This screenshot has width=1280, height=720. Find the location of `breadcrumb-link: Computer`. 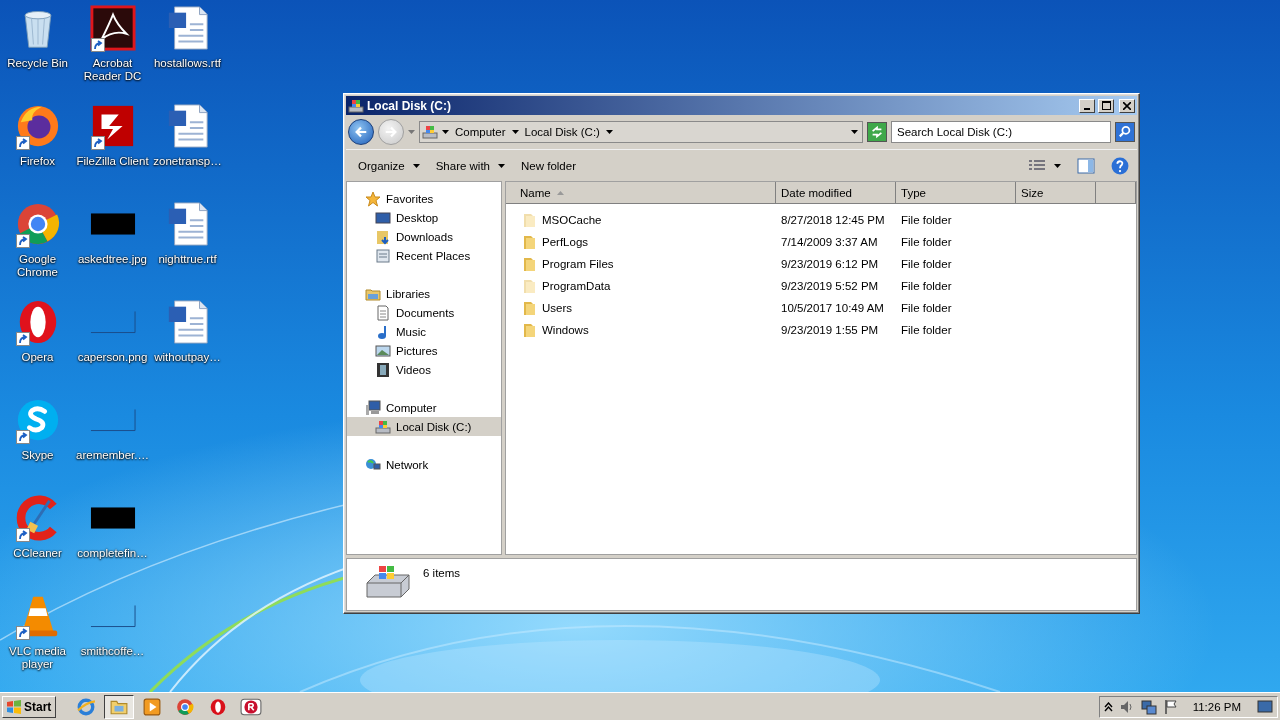

breadcrumb-link: Computer is located at coordinates (480, 132).